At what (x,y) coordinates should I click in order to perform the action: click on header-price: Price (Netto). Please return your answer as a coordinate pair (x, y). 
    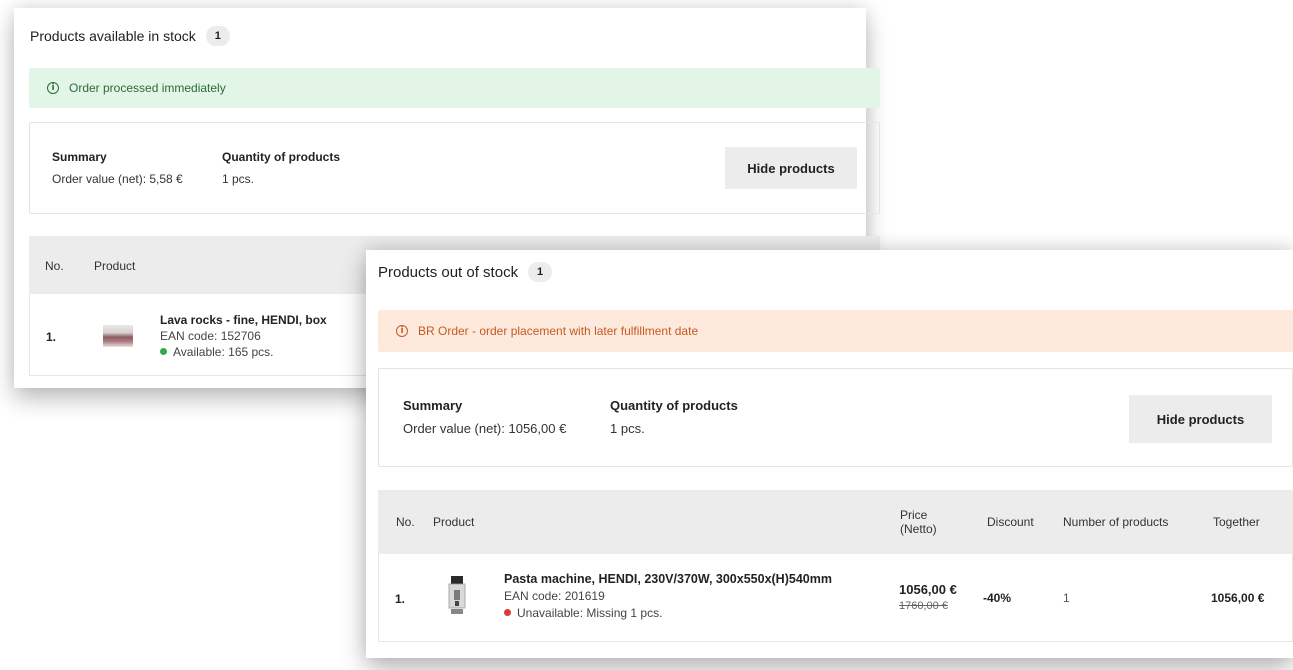
    Looking at the image, I should click on (918, 522).